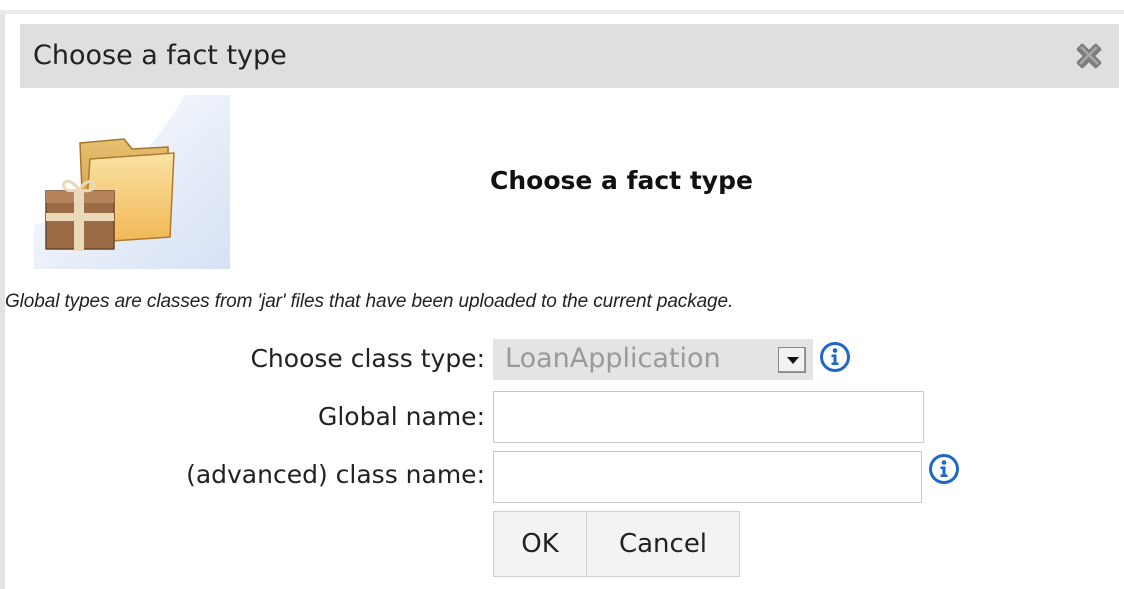 The width and height of the screenshot is (1124, 589). Describe the element at coordinates (335, 474) in the screenshot. I see `advanced-class-name-label: (advanced) class name:` at that location.